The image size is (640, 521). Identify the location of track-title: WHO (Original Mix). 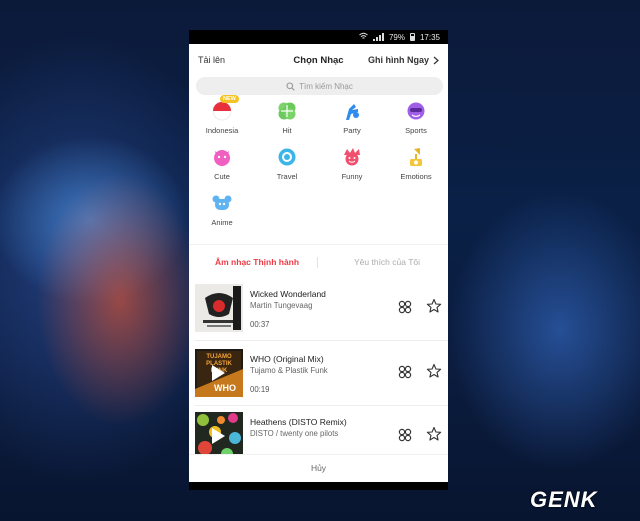
(287, 359).